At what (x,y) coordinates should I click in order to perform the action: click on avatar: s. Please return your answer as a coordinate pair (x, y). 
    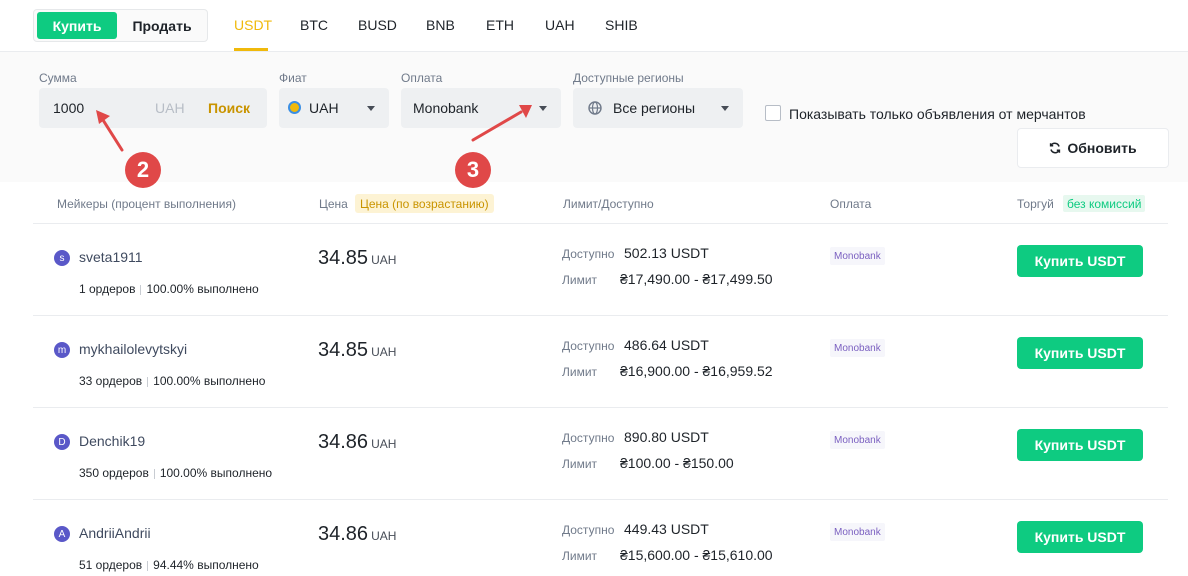
    Looking at the image, I should click on (62, 258).